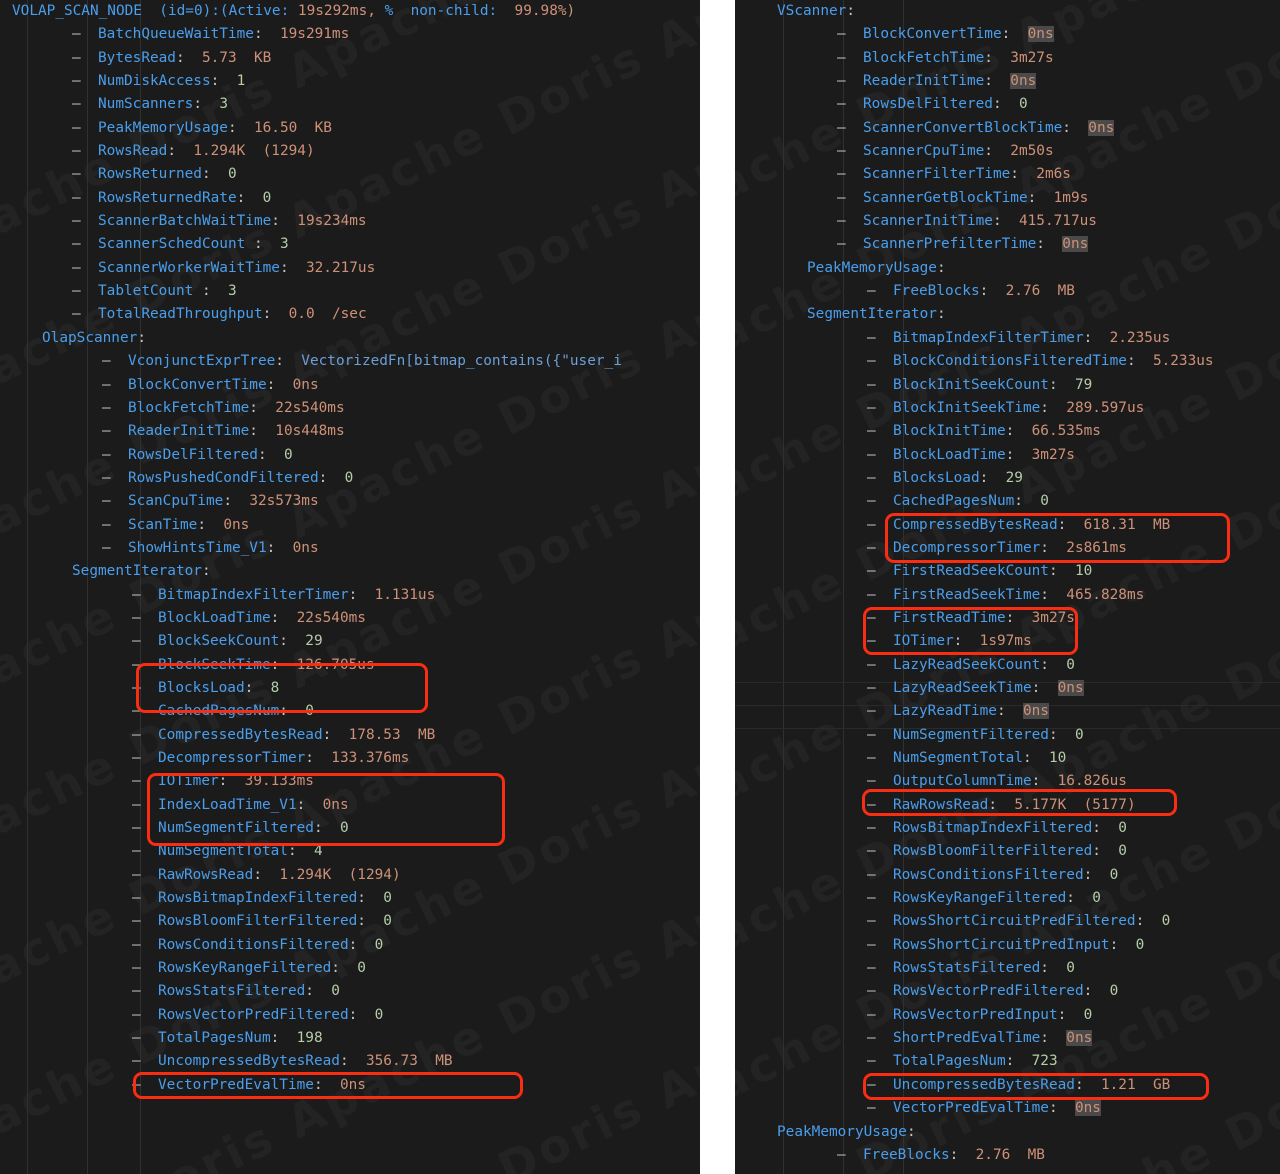  What do you see at coordinates (1007, 641) in the screenshot?
I see `profile-counter-row: – IOTimer: 1s97ms` at bounding box center [1007, 641].